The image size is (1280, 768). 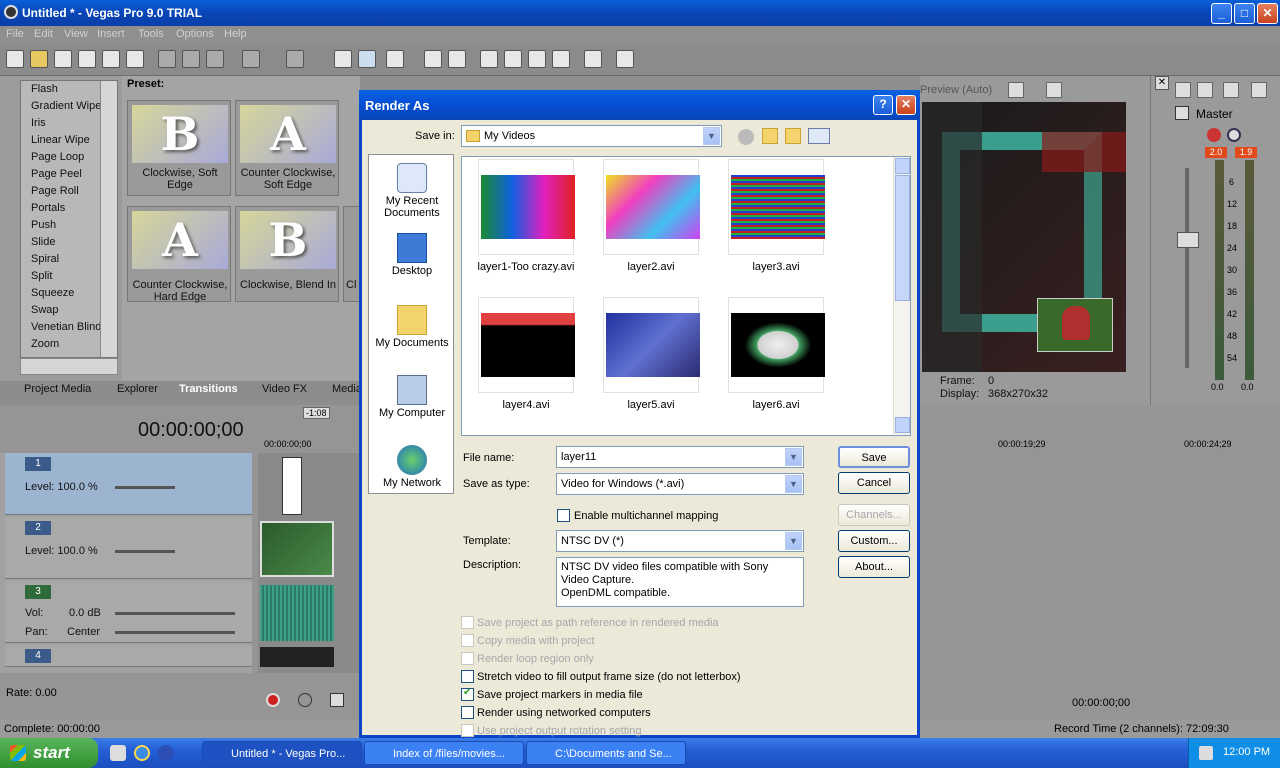 I want to click on paste-icon, so click(x=215, y=59).